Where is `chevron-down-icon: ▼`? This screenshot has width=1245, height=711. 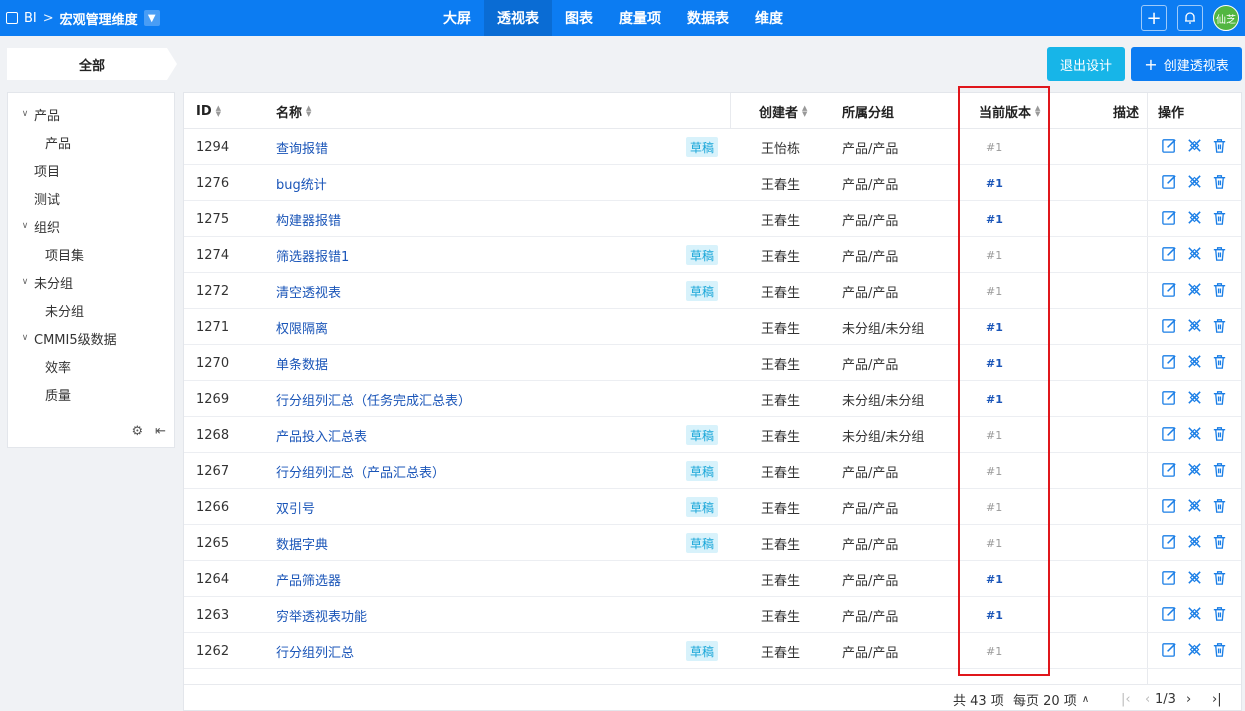
chevron-down-icon: ▼ is located at coordinates (151, 18).